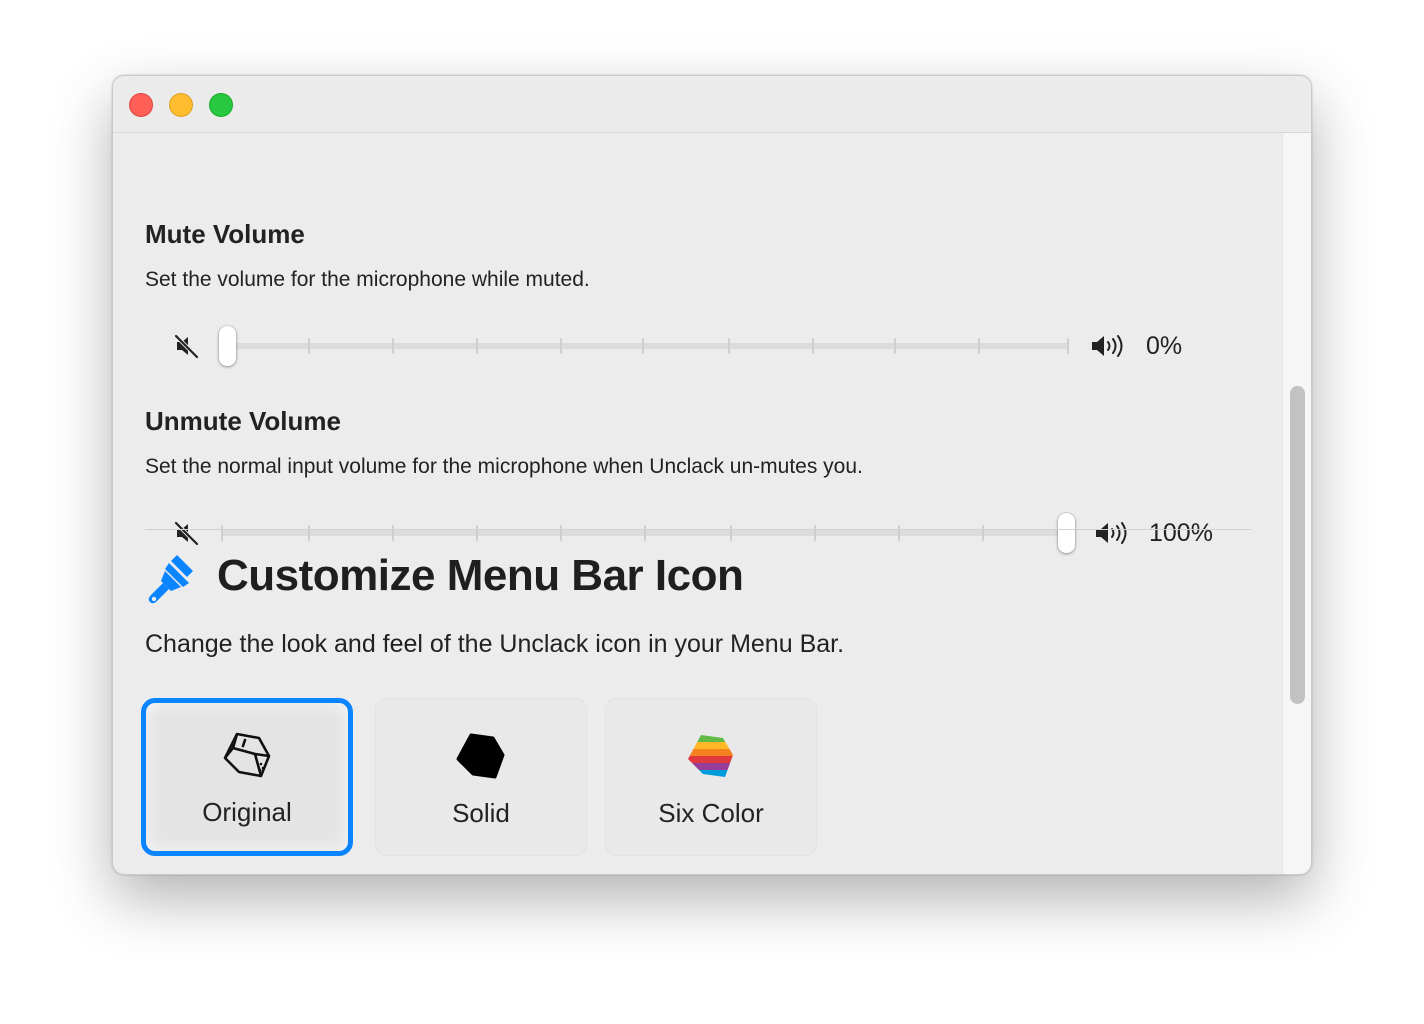 Image resolution: width=1424 pixels, height=1024 pixels. I want to click on icon-option-label: Solid, so click(481, 813).